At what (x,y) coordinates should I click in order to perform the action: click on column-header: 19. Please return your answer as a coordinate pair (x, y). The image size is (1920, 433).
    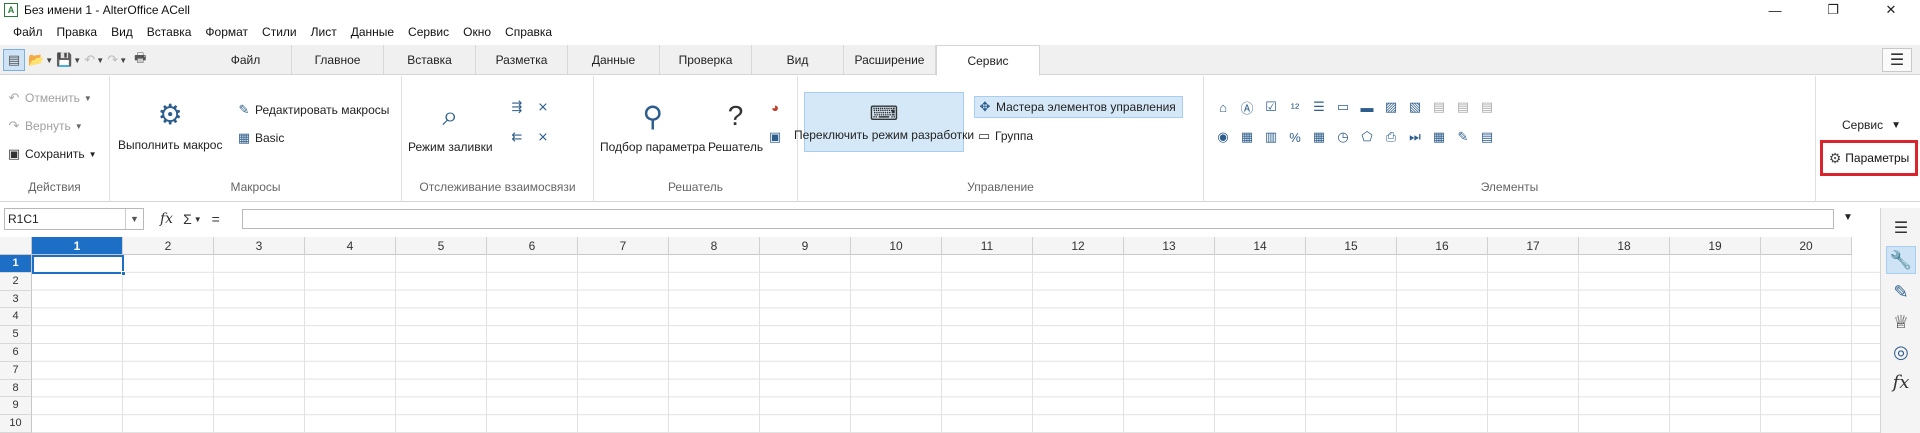
    Looking at the image, I should click on (1715, 246).